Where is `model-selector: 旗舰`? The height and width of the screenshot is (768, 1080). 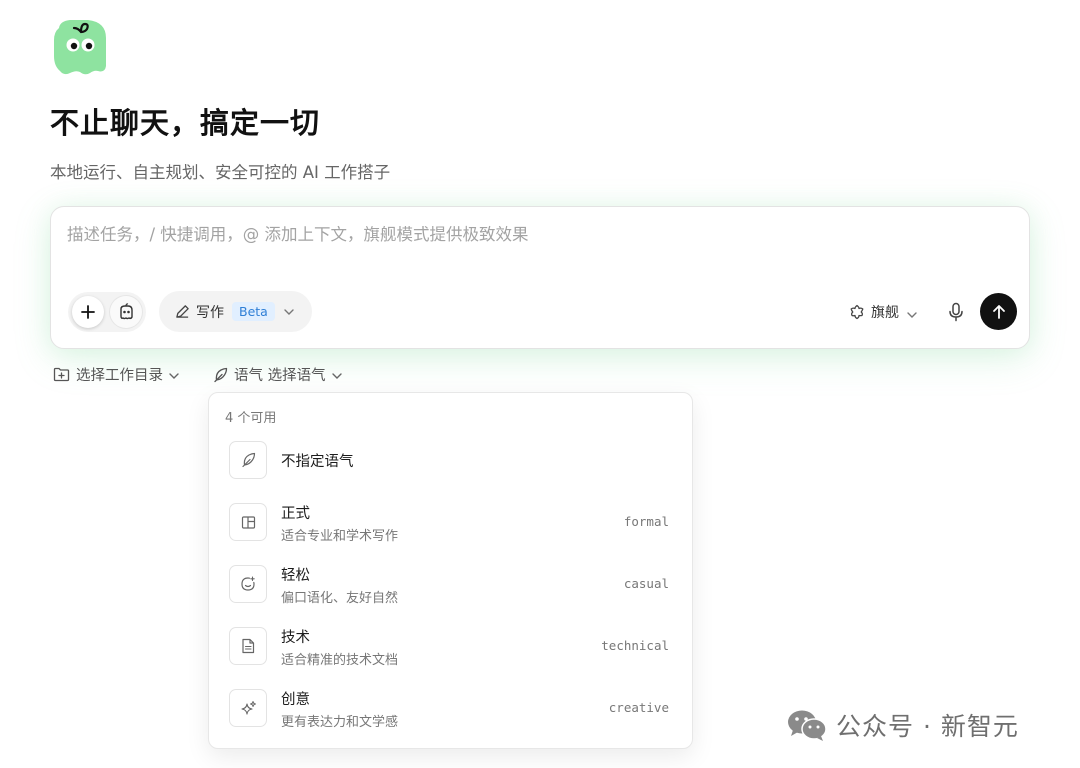
model-selector: 旗舰 is located at coordinates (883, 312).